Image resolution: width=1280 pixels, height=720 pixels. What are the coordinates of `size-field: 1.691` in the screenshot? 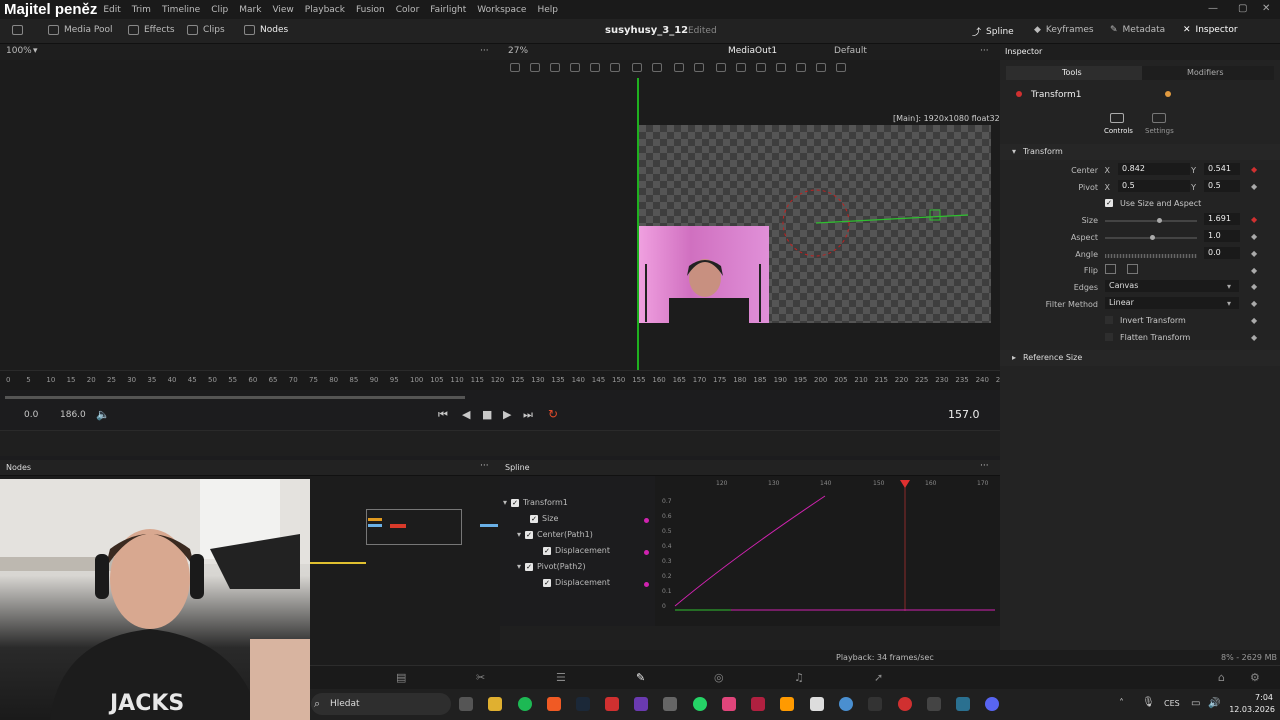 It's located at (1222, 219).